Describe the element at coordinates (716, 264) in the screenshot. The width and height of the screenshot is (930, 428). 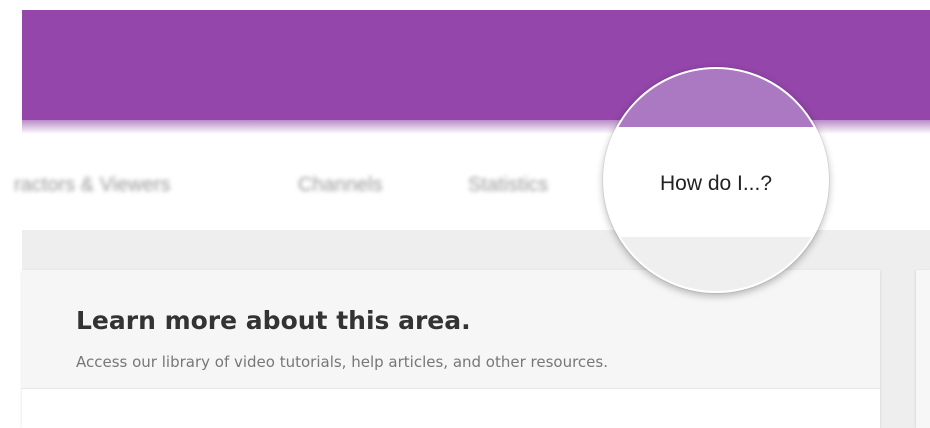
I see `magnified-content-area` at that location.